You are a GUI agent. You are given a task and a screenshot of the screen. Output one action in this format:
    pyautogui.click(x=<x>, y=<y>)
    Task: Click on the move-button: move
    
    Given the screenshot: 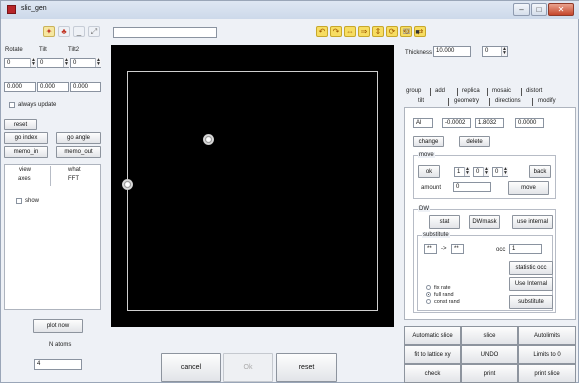 What is the action you would take?
    pyautogui.click(x=528, y=188)
    